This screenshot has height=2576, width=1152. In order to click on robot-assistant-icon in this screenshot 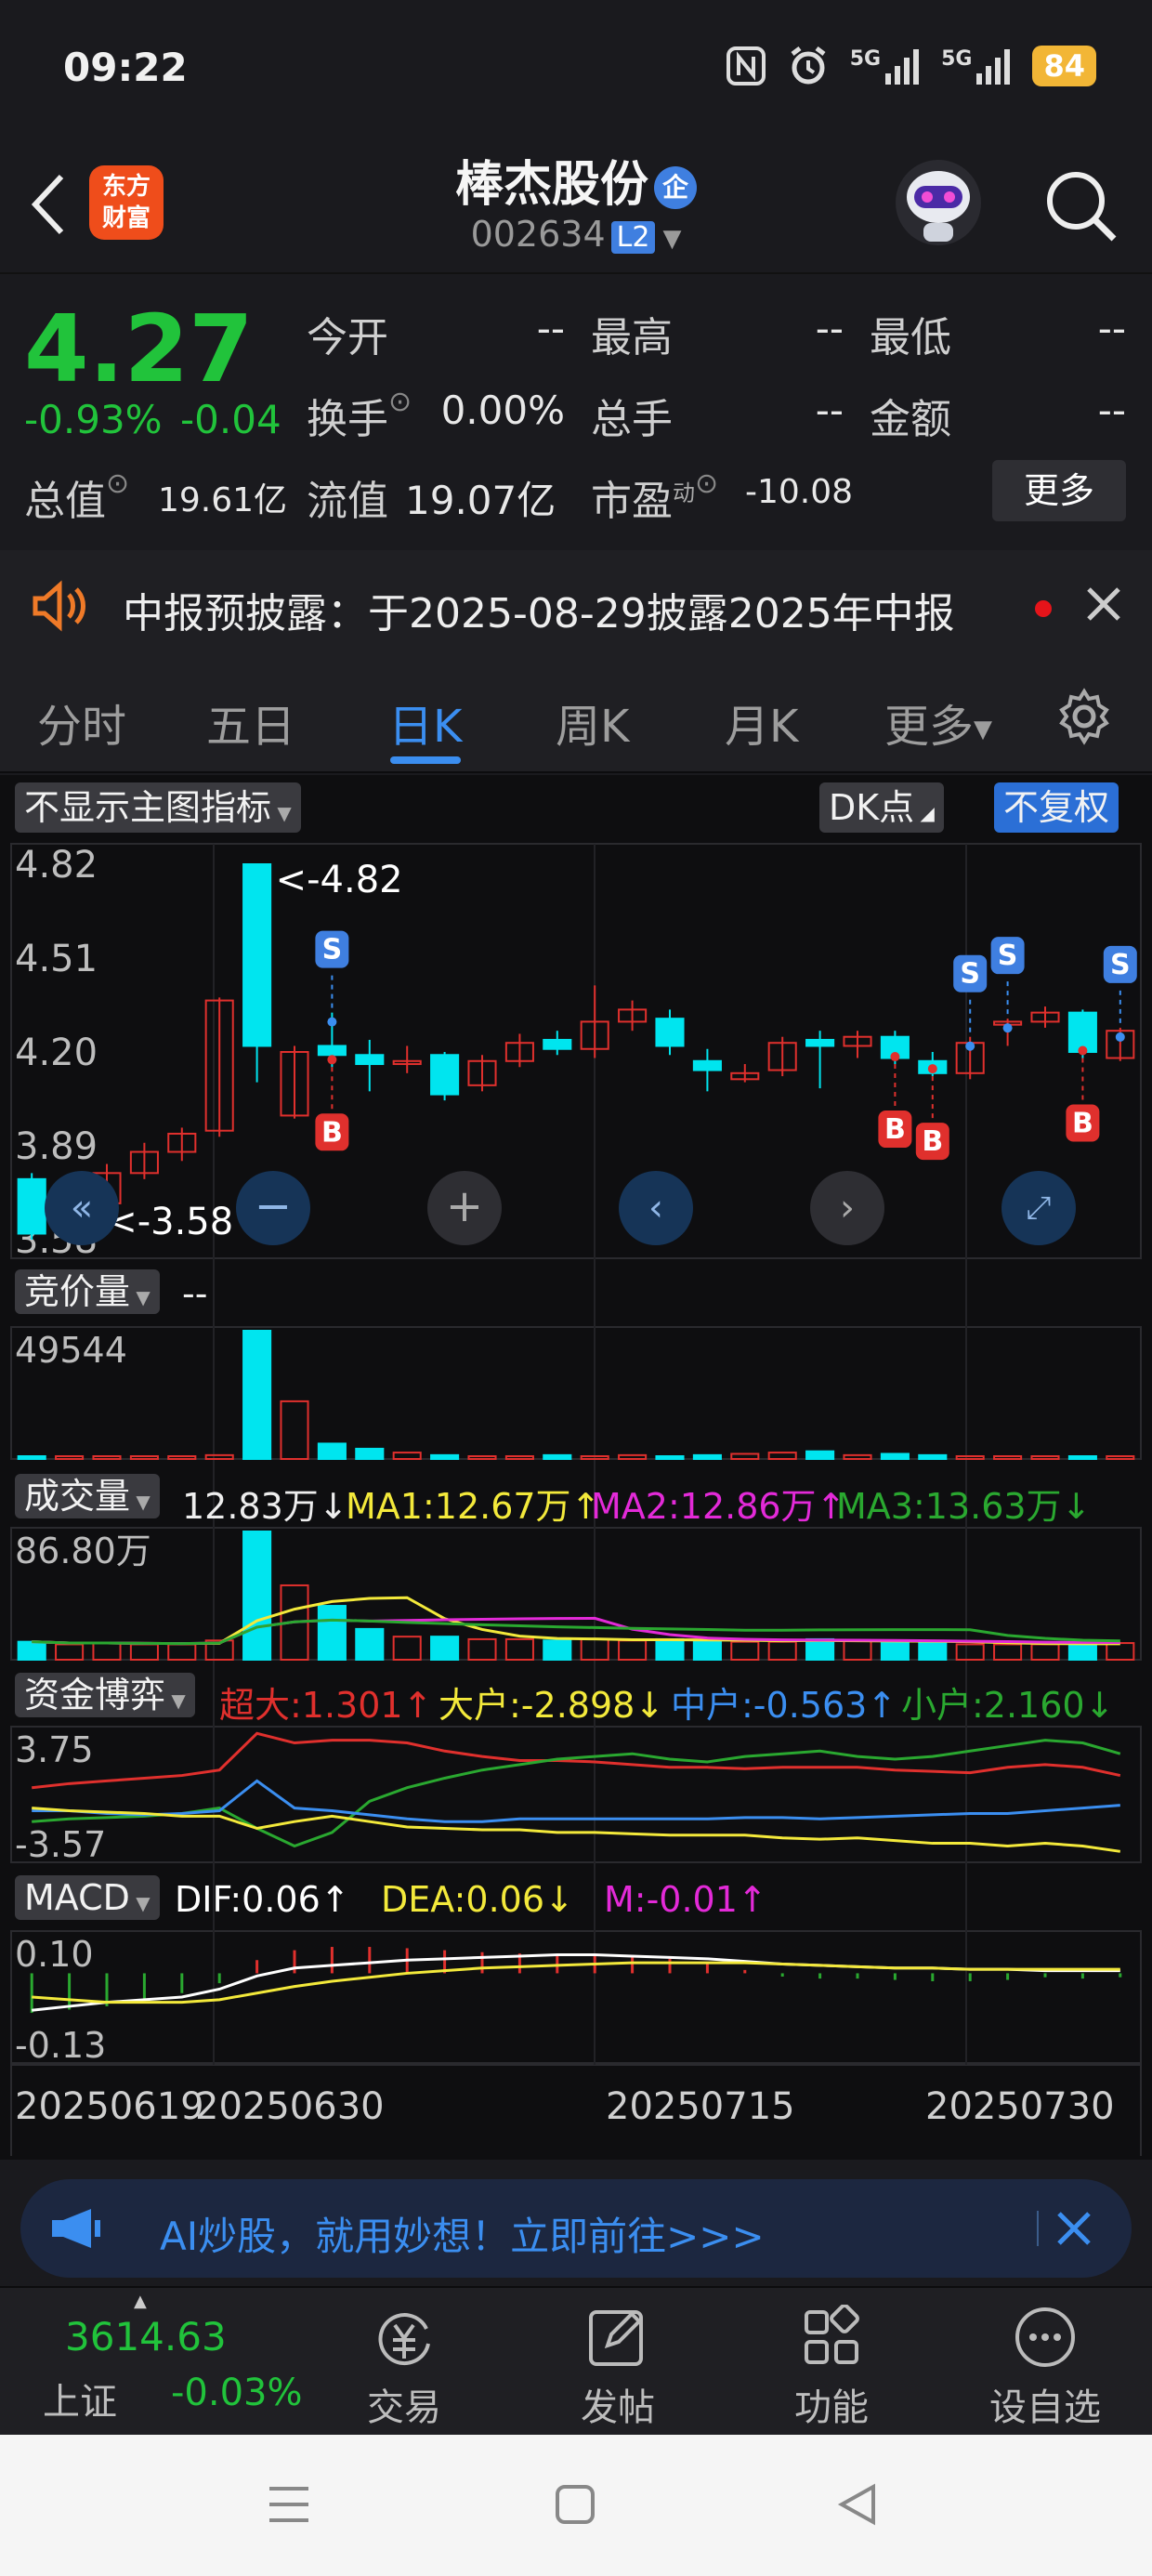, I will do `click(938, 202)`.